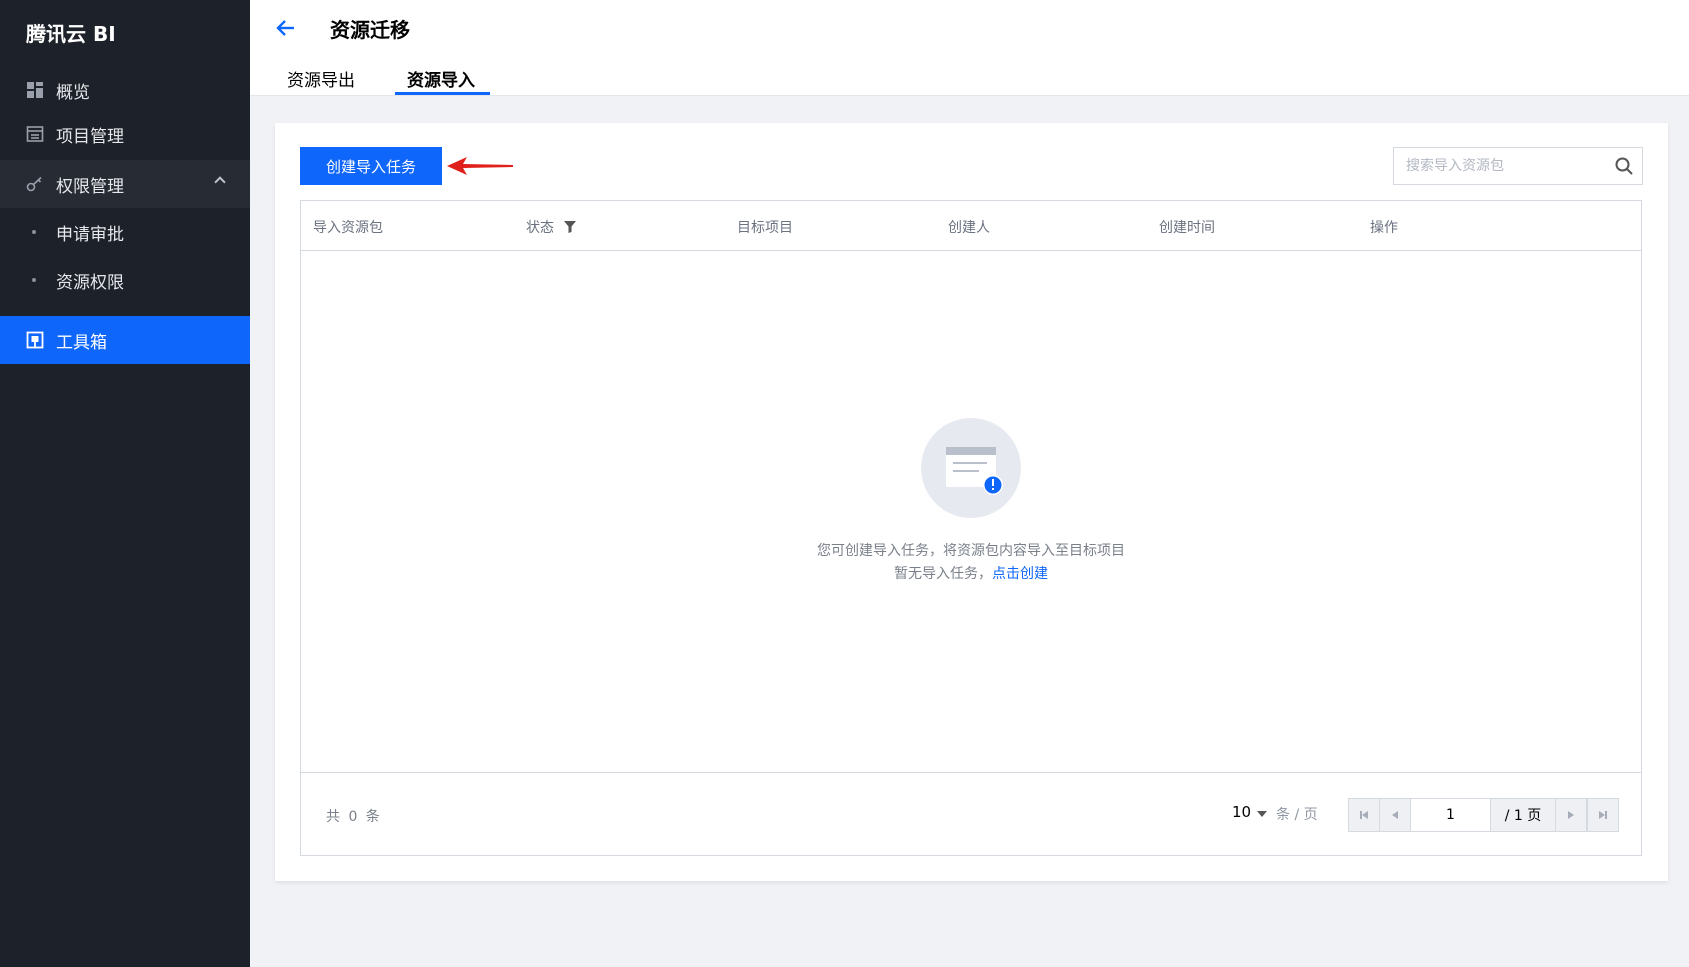 The image size is (1689, 967). Describe the element at coordinates (1297, 815) in the screenshot. I see `per-page-label: 条 / 页` at that location.